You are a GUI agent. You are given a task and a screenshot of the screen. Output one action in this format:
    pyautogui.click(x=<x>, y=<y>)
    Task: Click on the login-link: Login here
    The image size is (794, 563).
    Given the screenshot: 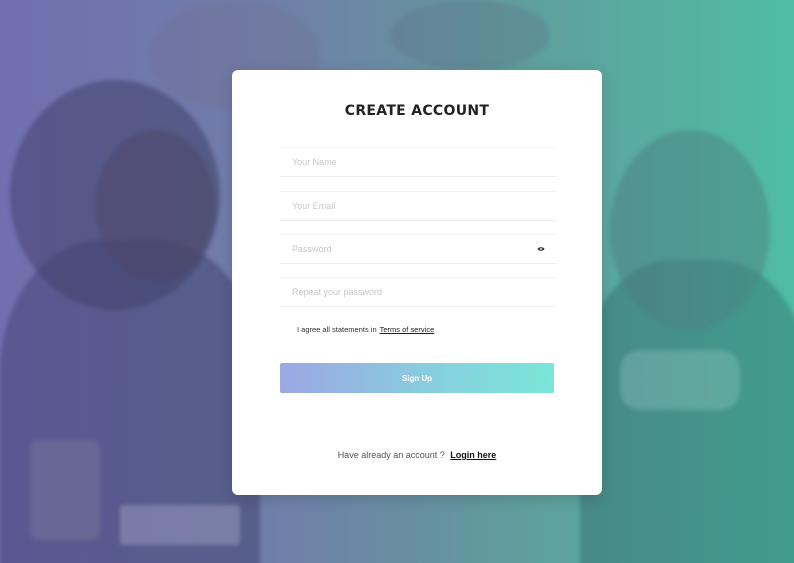 What is the action you would take?
    pyautogui.click(x=473, y=455)
    